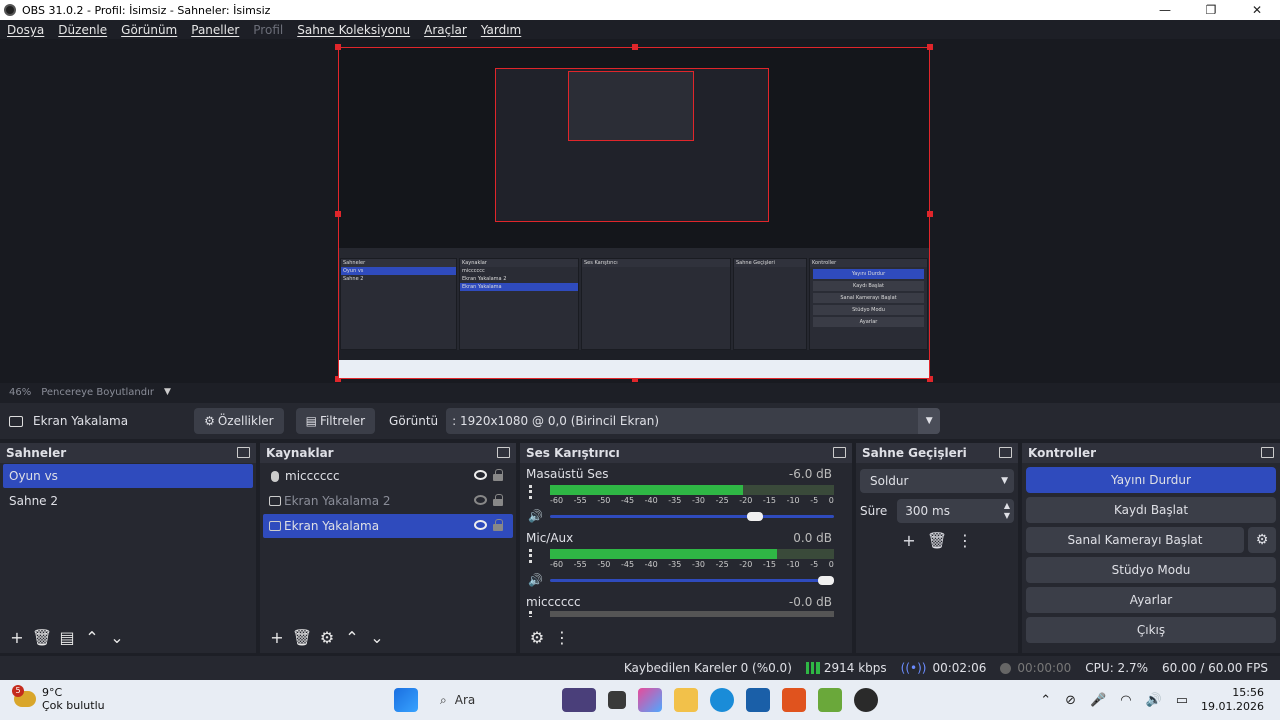 The height and width of the screenshot is (720, 1280). I want to click on start-record-button: Kaydı Başlat, so click(1151, 510).